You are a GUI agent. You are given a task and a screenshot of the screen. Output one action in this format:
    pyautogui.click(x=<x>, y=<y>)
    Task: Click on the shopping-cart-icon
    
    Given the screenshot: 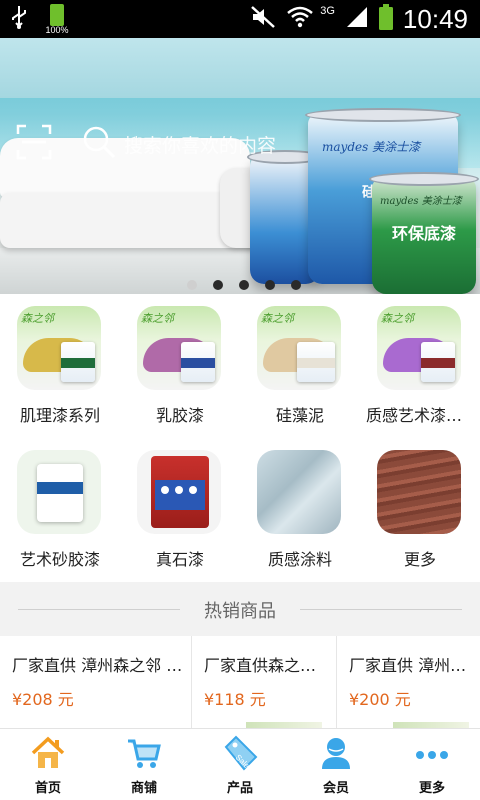 What is the action you would take?
    pyautogui.click(x=144, y=753)
    